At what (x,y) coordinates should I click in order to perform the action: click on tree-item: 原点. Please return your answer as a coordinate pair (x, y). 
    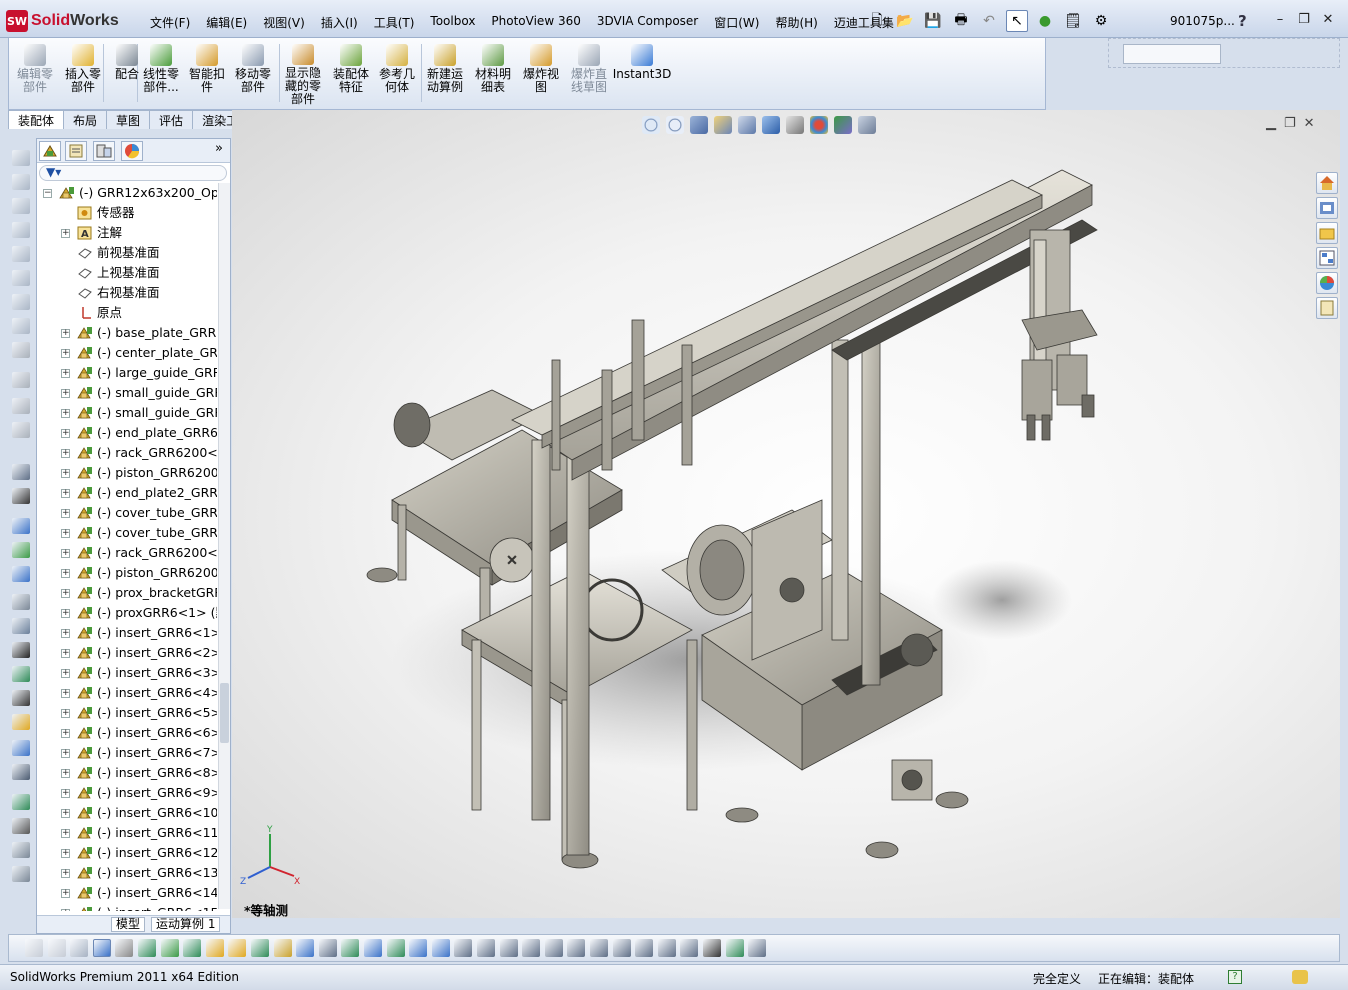
    Looking at the image, I should click on (127, 313).